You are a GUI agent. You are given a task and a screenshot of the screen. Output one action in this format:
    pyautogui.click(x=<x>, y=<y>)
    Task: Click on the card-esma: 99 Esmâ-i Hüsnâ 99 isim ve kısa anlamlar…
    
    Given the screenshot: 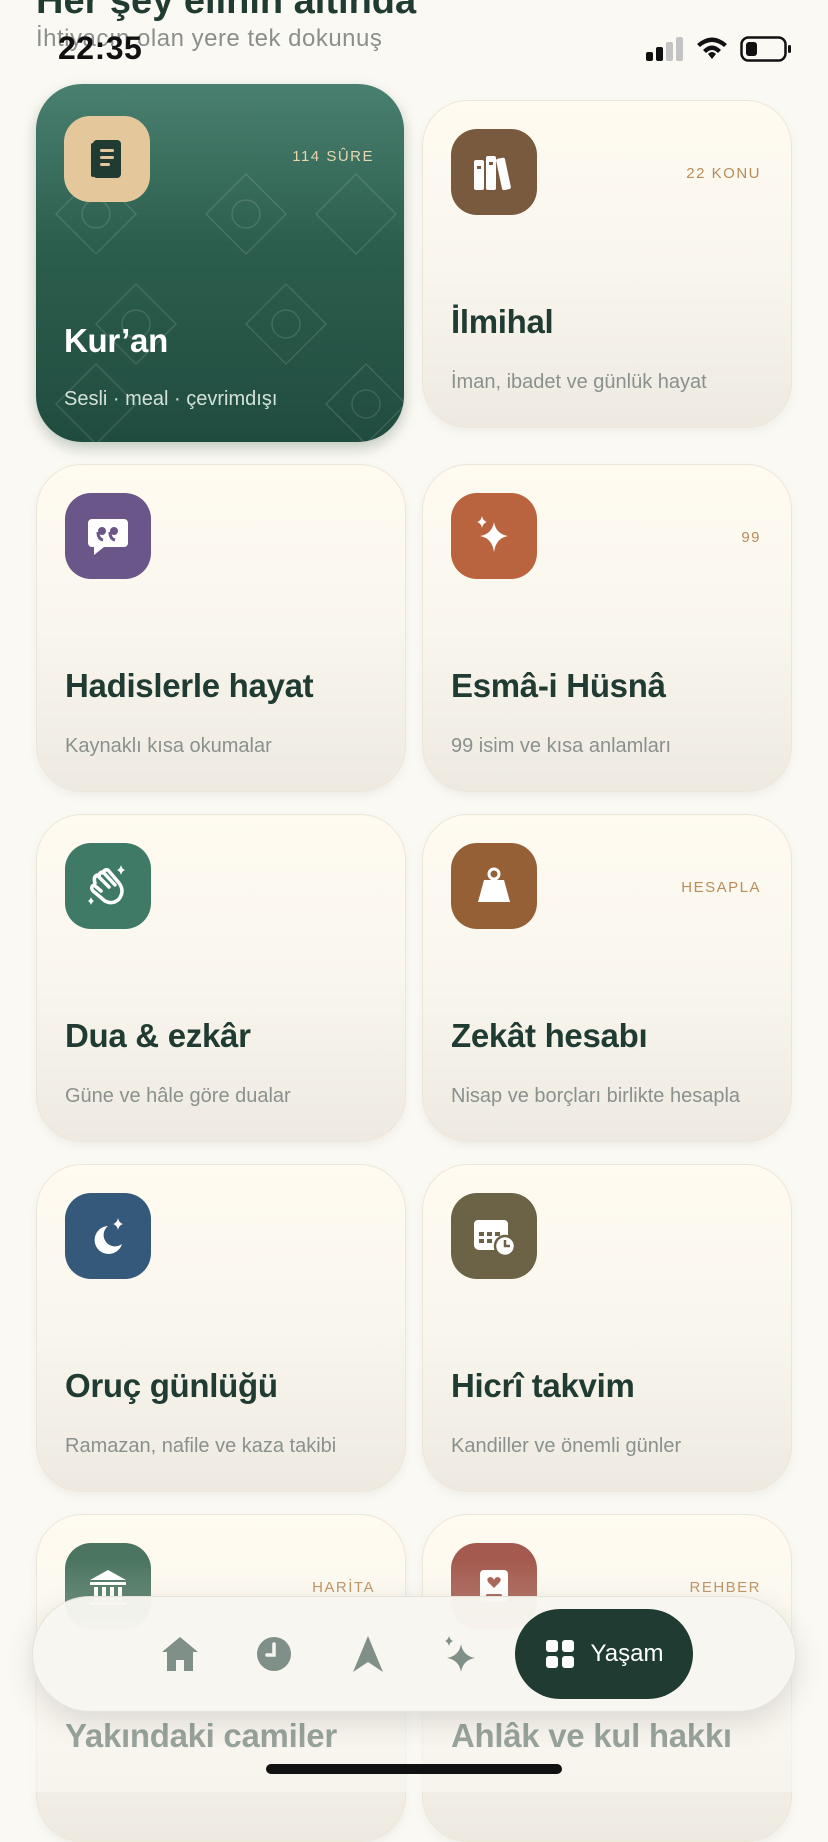 What is the action you would take?
    pyautogui.click(x=607, y=628)
    